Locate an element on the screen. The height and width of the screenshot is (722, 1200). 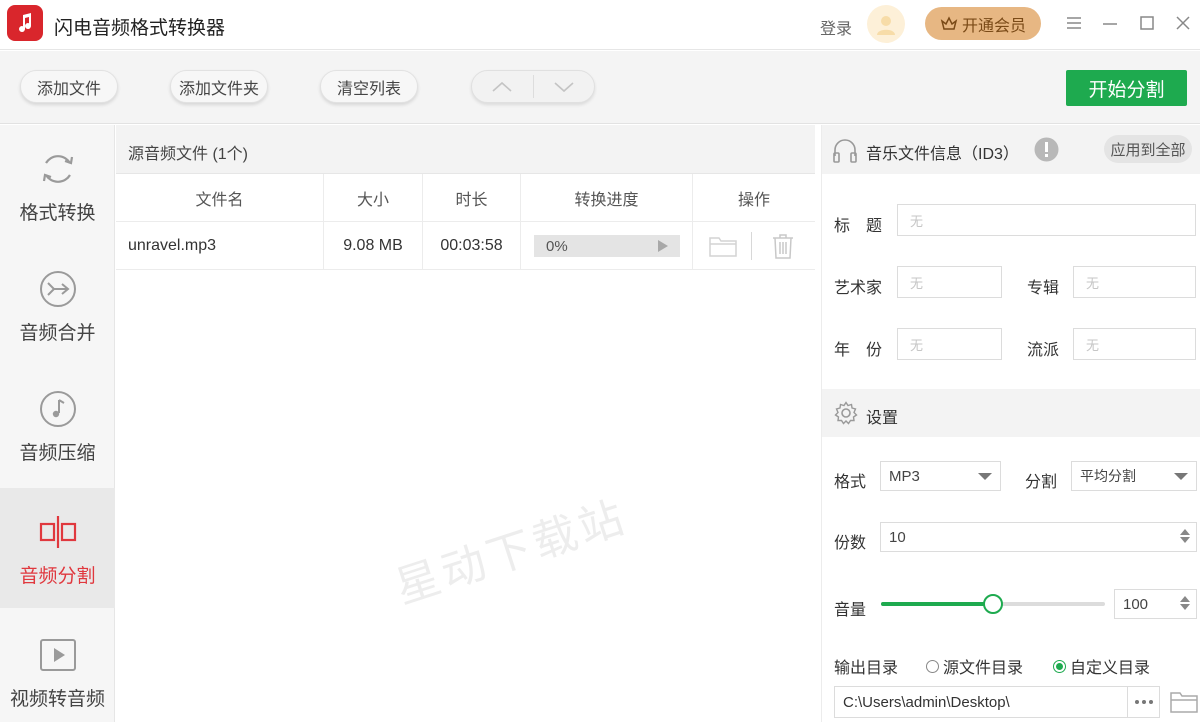
artist-label: 艺术家 is located at coordinates (858, 288).